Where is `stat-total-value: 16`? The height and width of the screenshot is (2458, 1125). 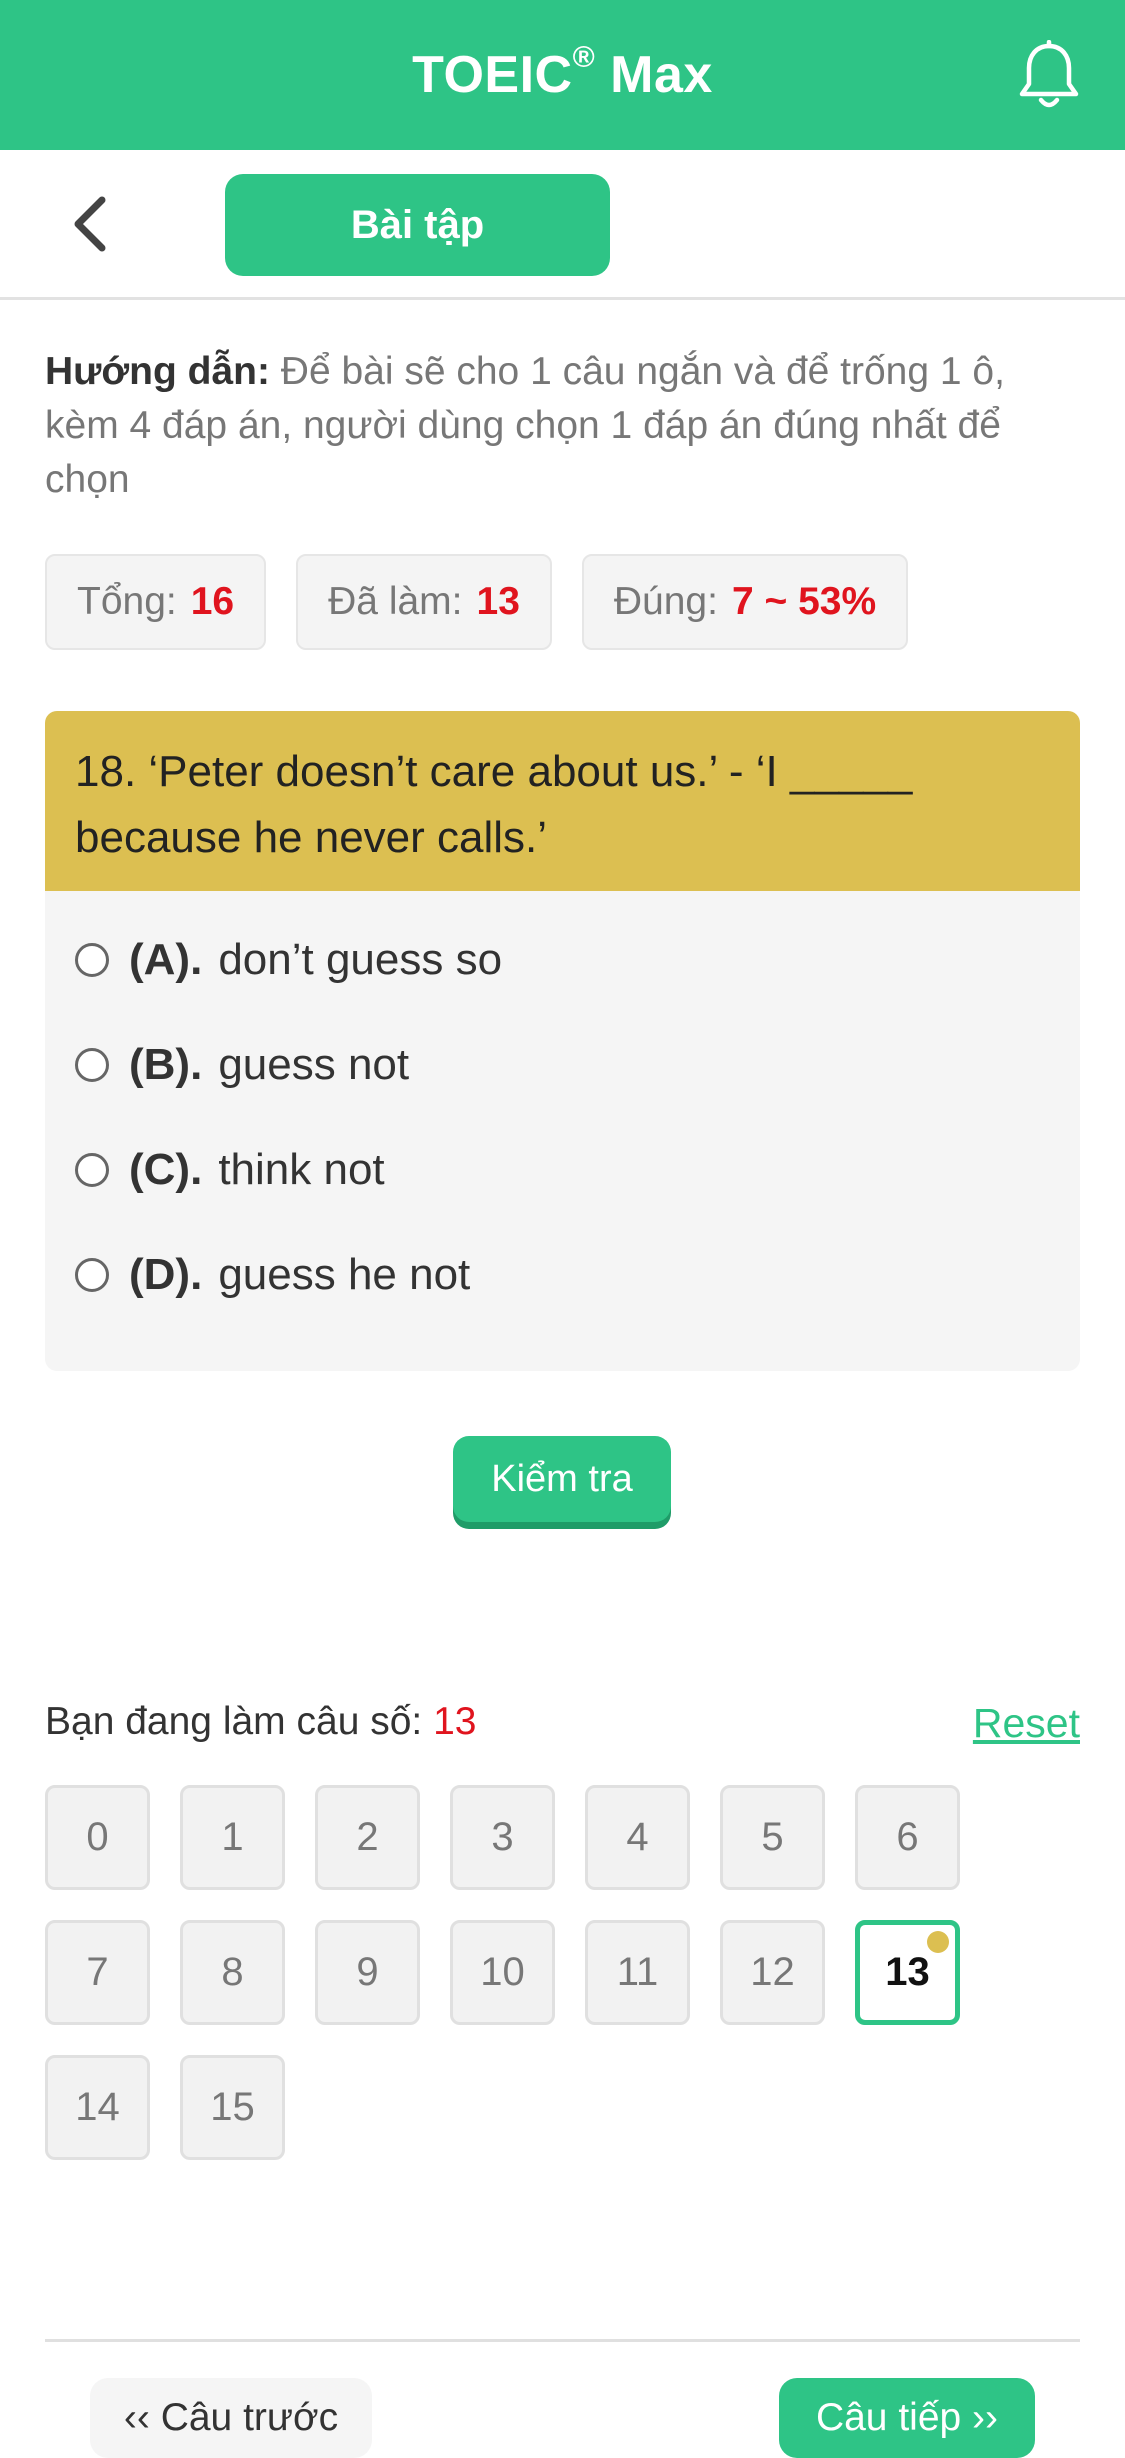 stat-total-value: 16 is located at coordinates (212, 601).